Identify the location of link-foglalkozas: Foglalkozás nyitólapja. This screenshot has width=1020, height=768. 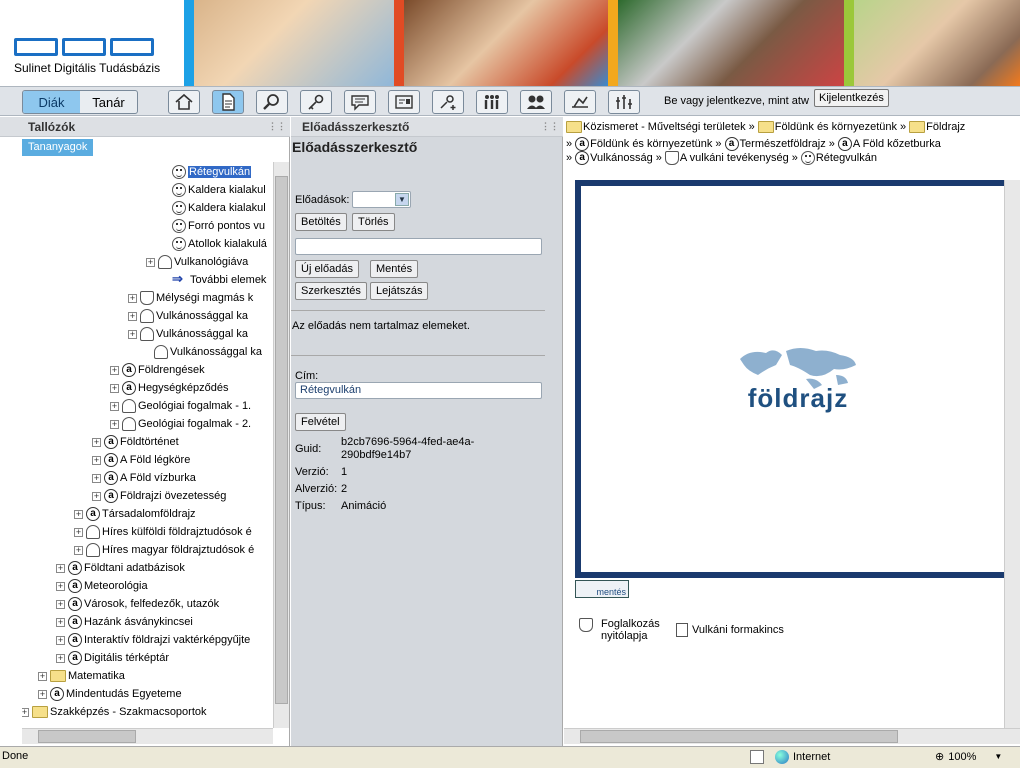
(625, 630).